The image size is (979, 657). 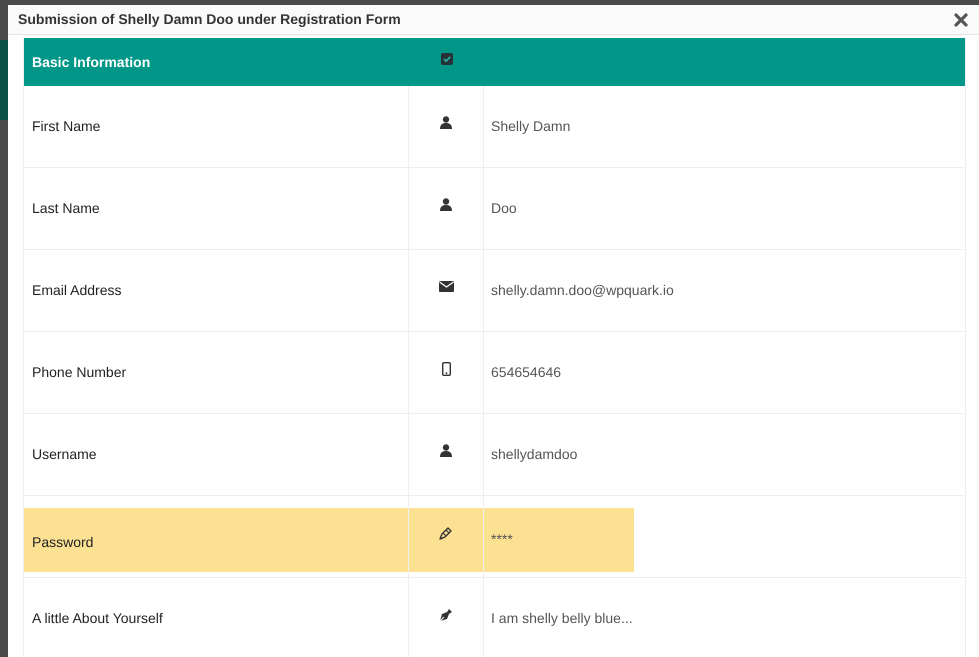 What do you see at coordinates (526, 372) in the screenshot?
I see `field-value: 654654646` at bounding box center [526, 372].